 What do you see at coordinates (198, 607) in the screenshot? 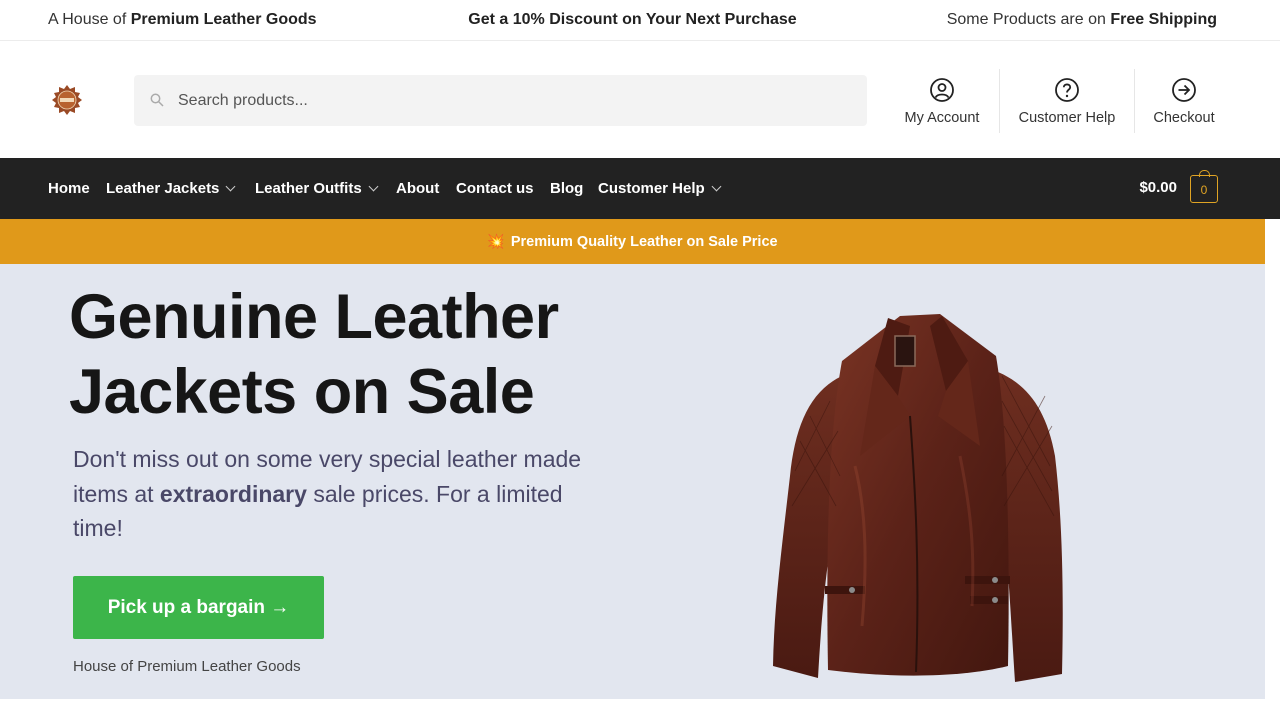
I see `pick-up-bargain-button: Pick up a bargain →` at bounding box center [198, 607].